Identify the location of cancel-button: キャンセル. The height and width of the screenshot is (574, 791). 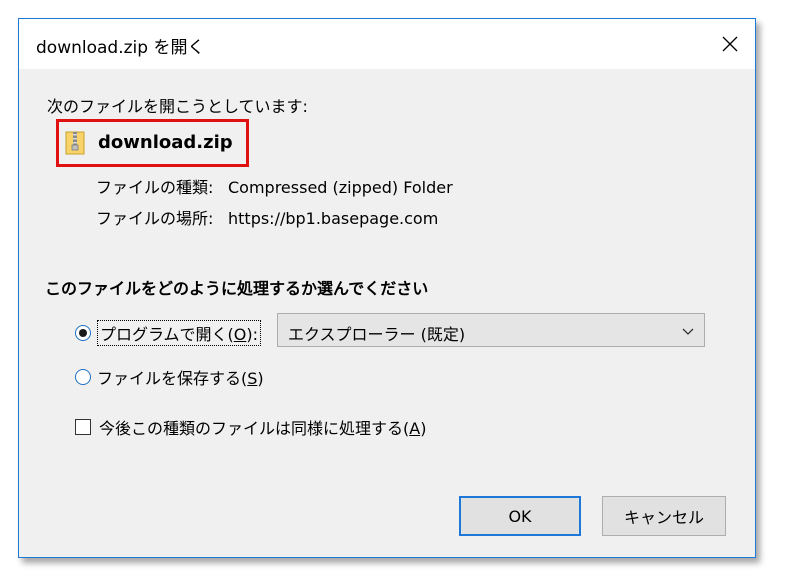
(664, 516).